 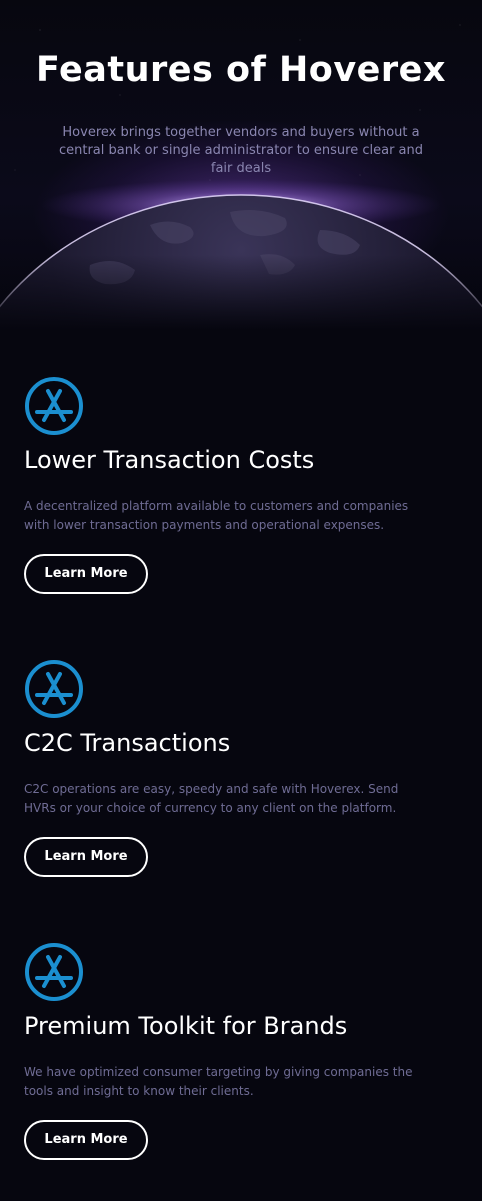 I want to click on feature-title: Lower Transaction Costs, so click(x=169, y=460).